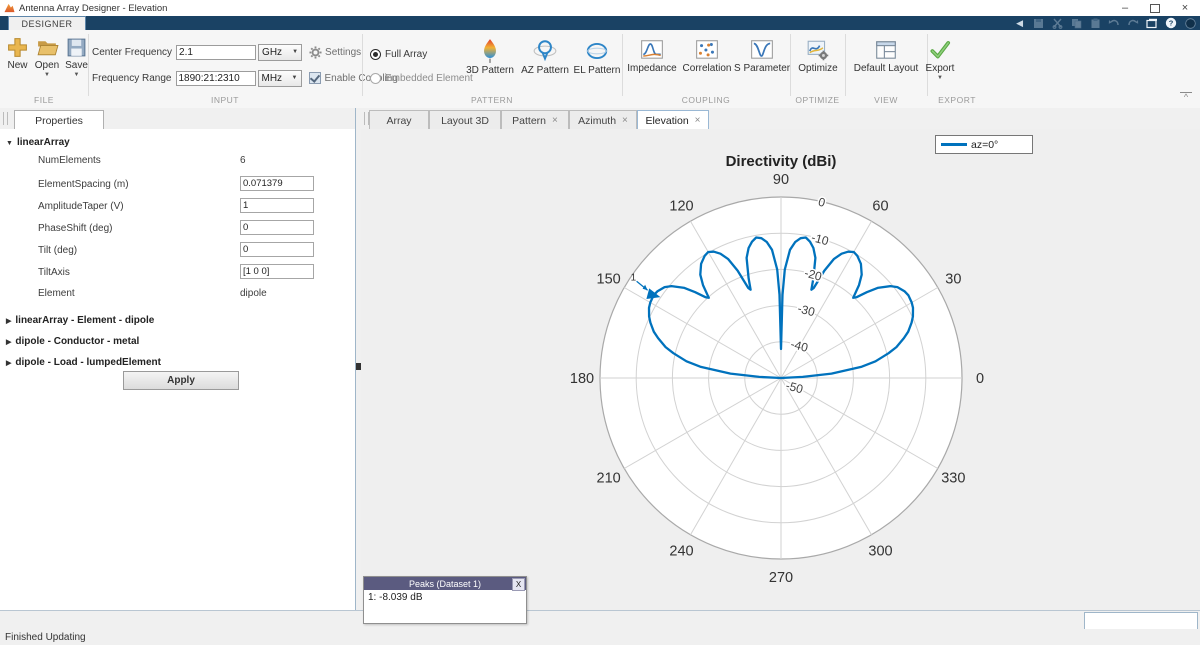  I want to click on export-dropdown-icon: ▼, so click(940, 78).